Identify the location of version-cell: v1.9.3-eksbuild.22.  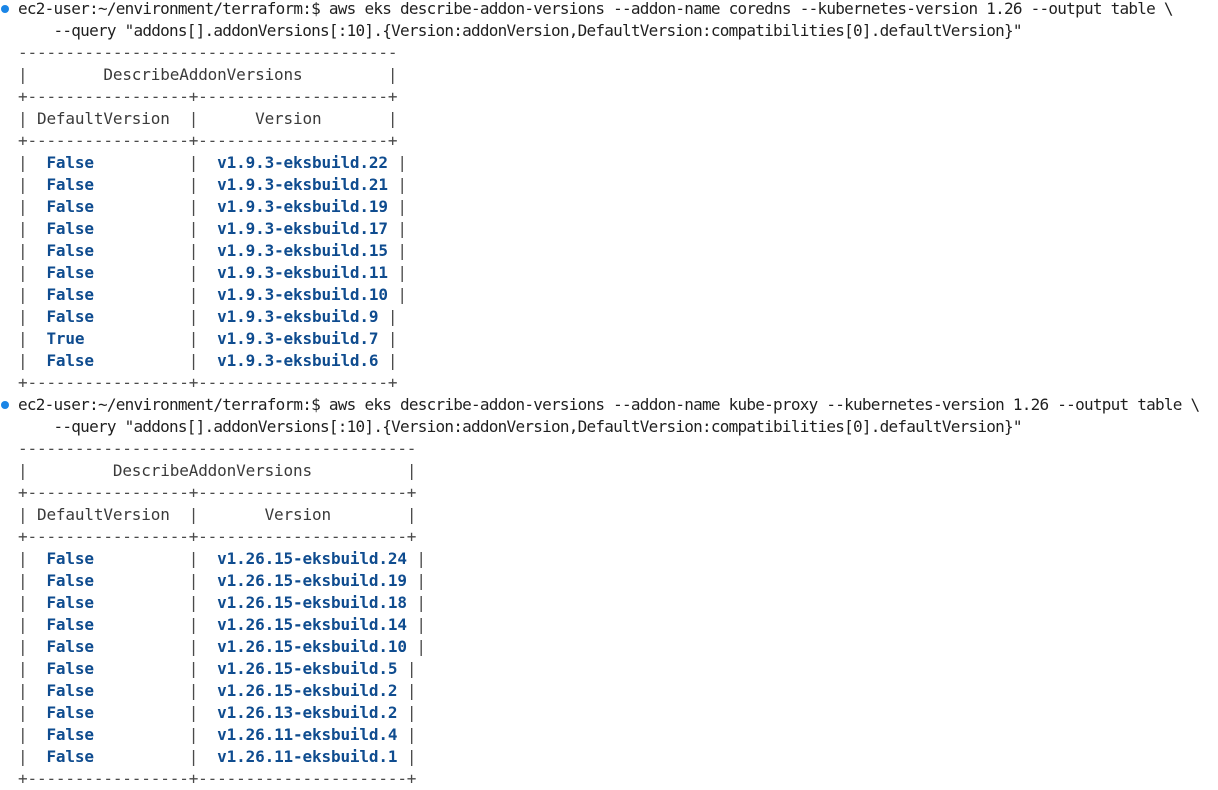
(302, 162).